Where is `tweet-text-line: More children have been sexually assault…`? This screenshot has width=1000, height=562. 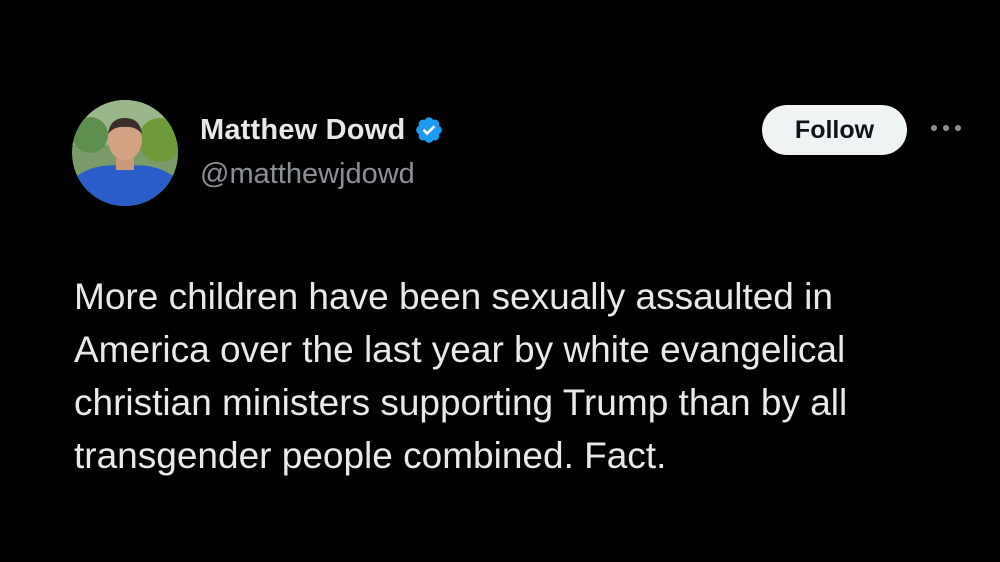 tweet-text-line: More children have been sexually assault… is located at coordinates (453, 296).